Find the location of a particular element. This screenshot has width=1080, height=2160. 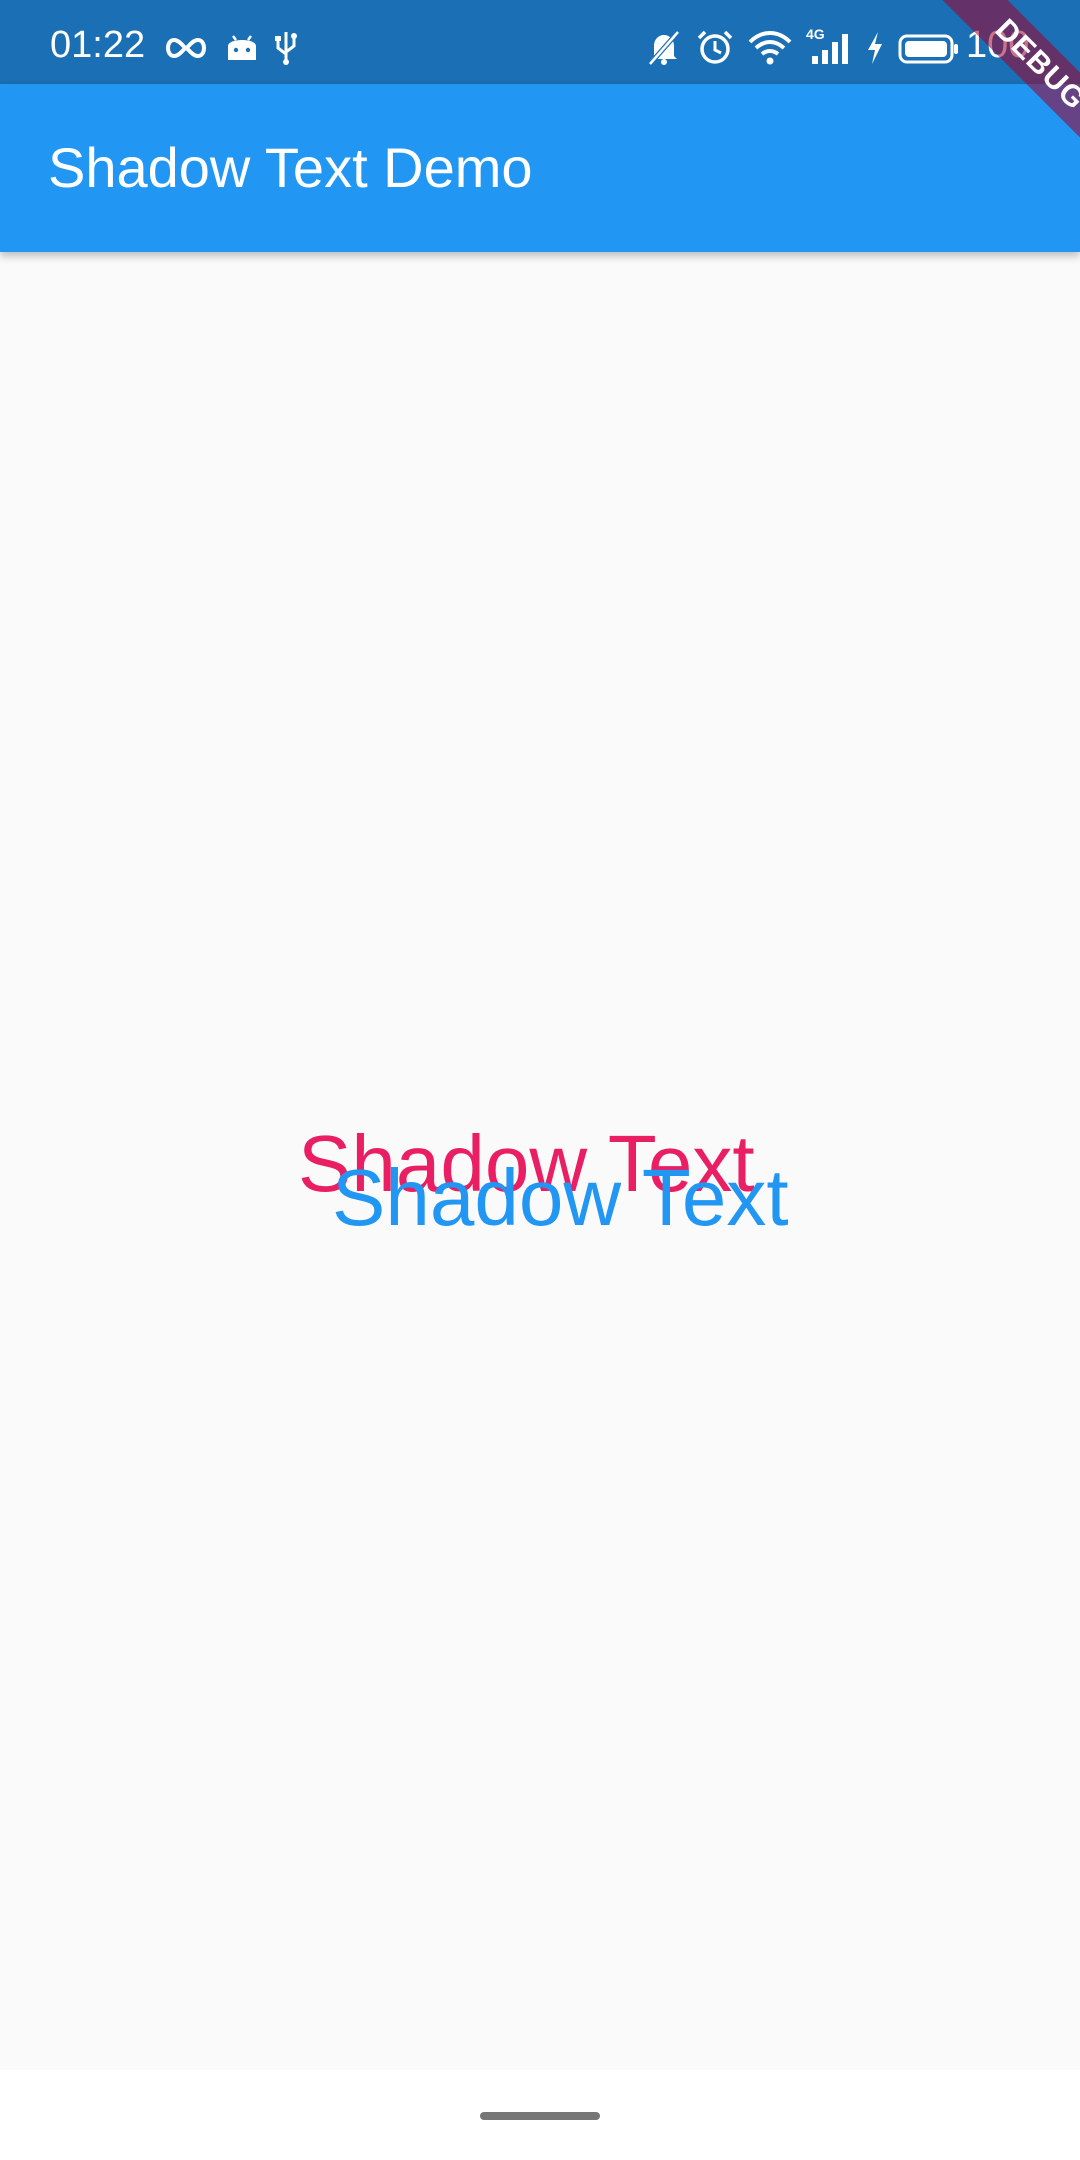

navigation-bar is located at coordinates (540, 2115).